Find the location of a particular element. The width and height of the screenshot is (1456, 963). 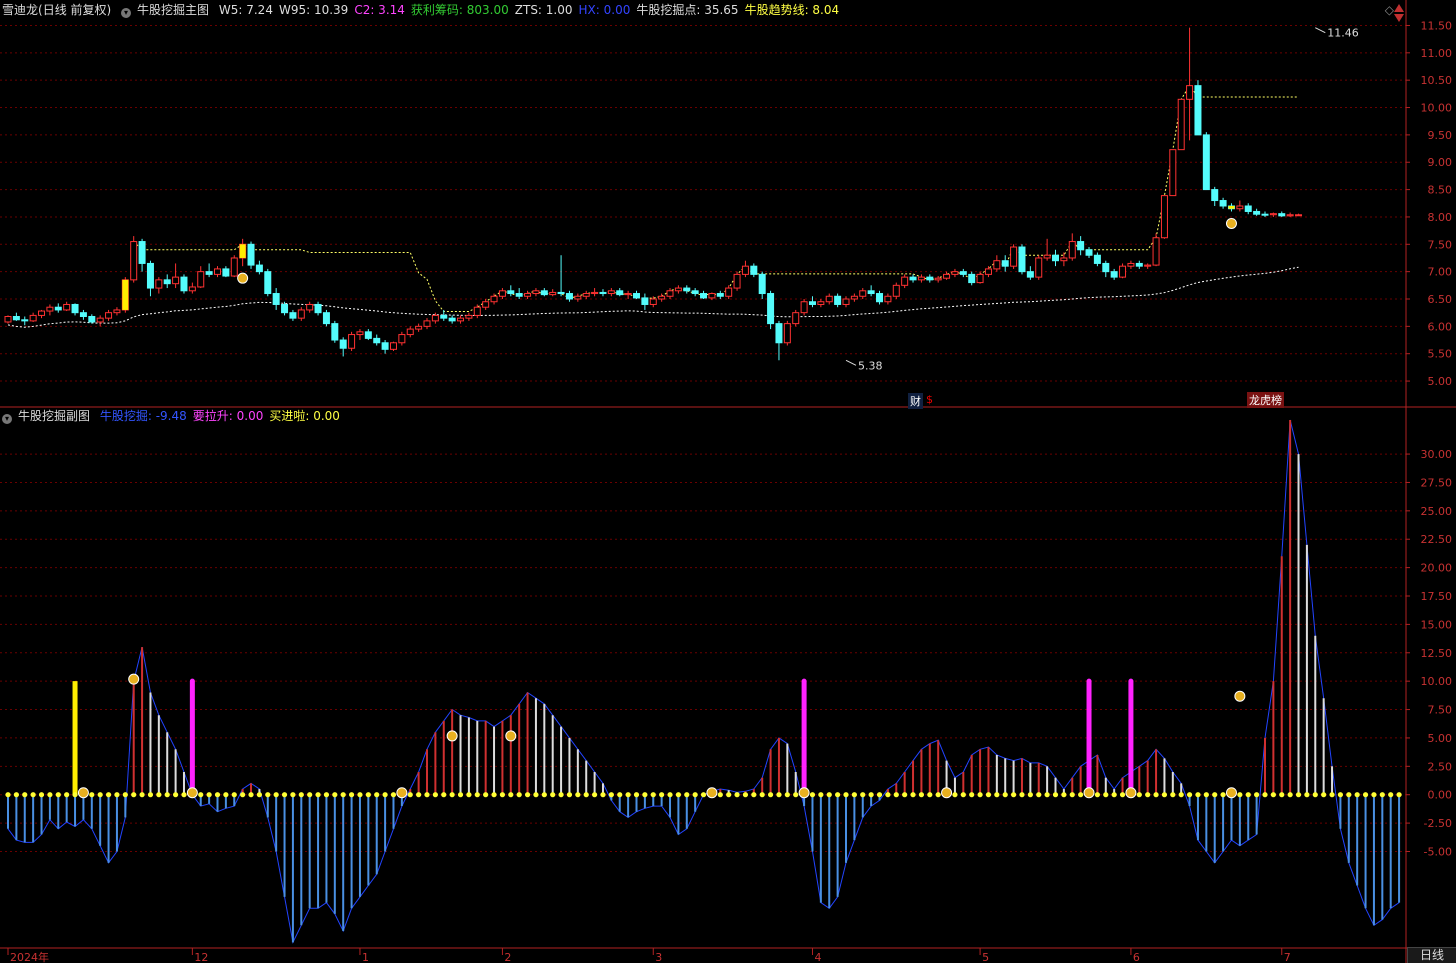

dragon-tiger-list-badge: 龙虎榜 is located at coordinates (1265, 400).